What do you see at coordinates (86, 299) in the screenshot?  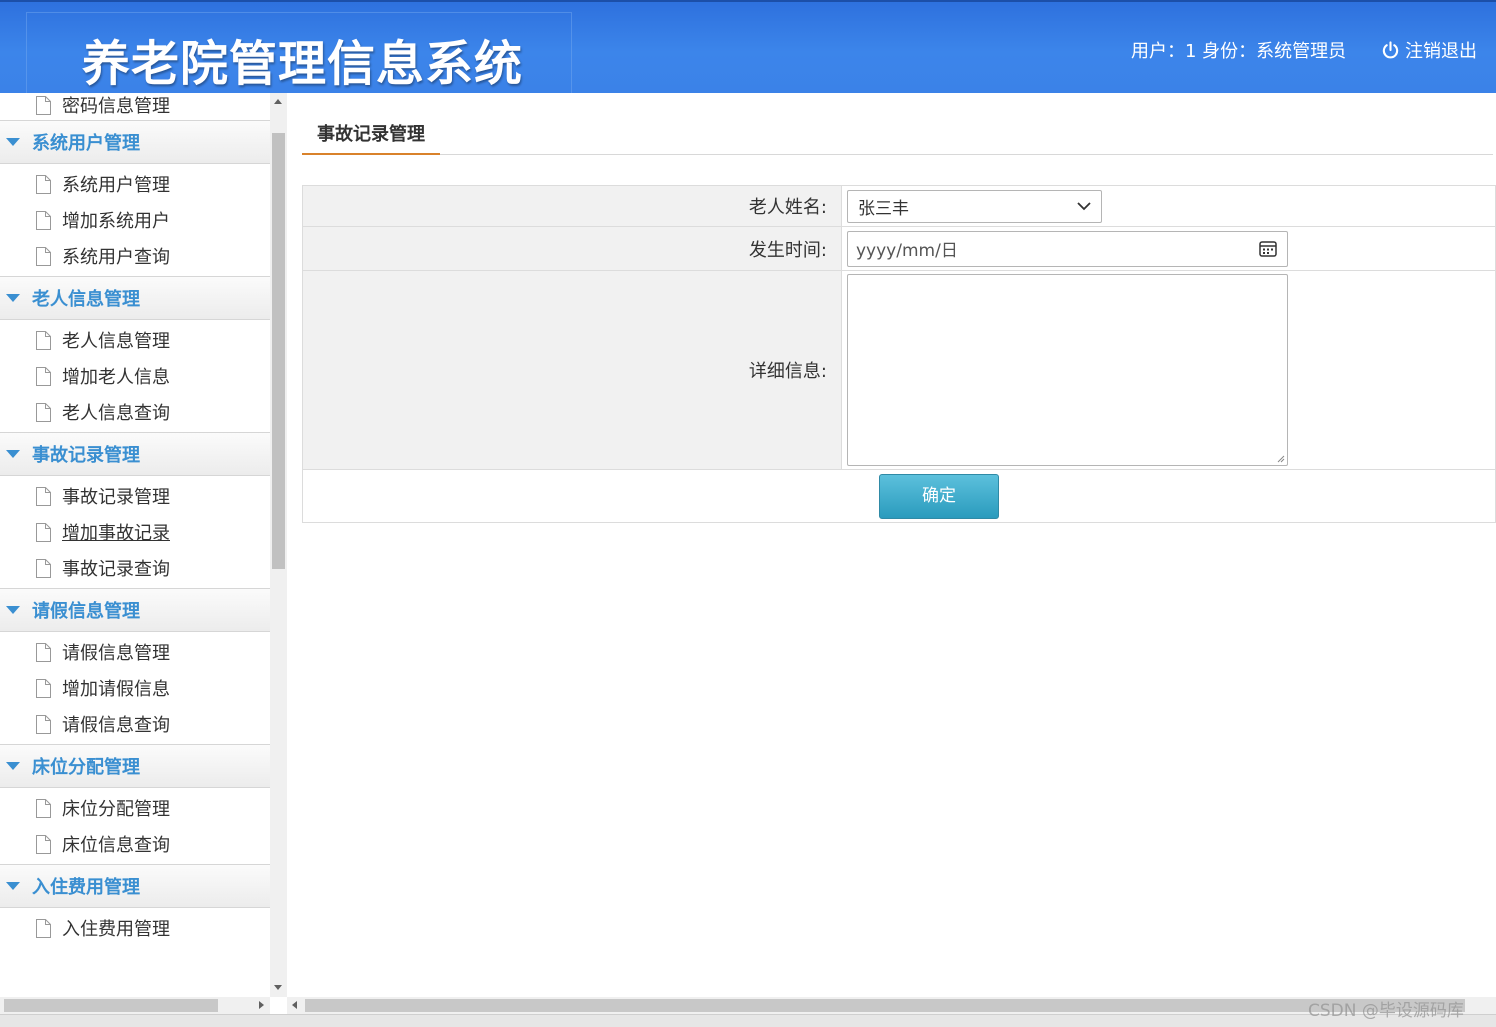 I see `menu-group-title: 老人信息管理` at bounding box center [86, 299].